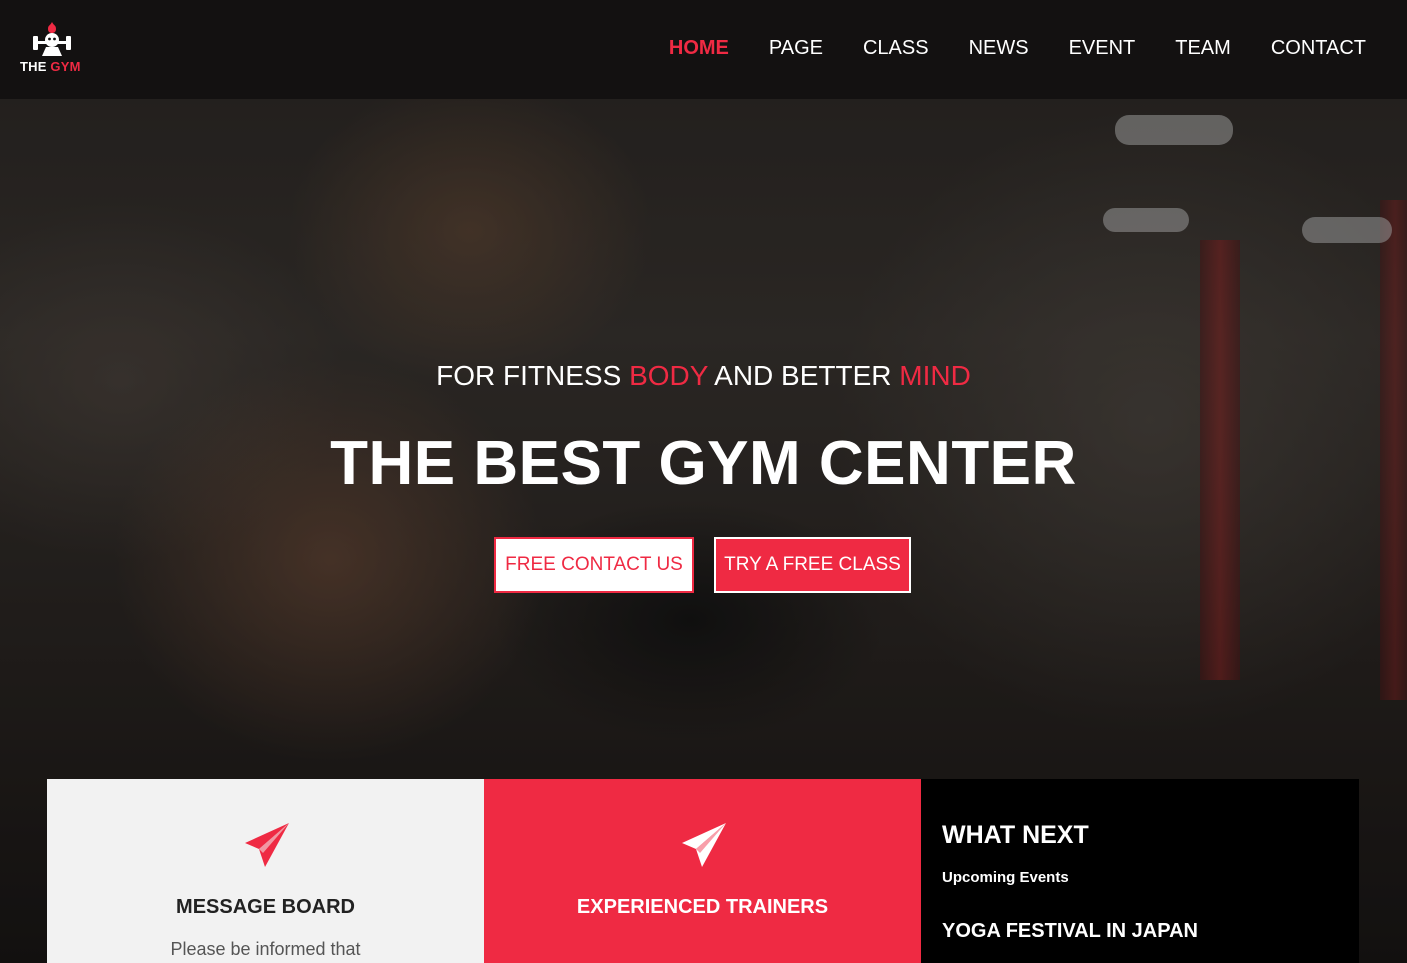 This screenshot has width=1407, height=963. What do you see at coordinates (999, 48) in the screenshot?
I see `nav-item-news: NEWS` at bounding box center [999, 48].